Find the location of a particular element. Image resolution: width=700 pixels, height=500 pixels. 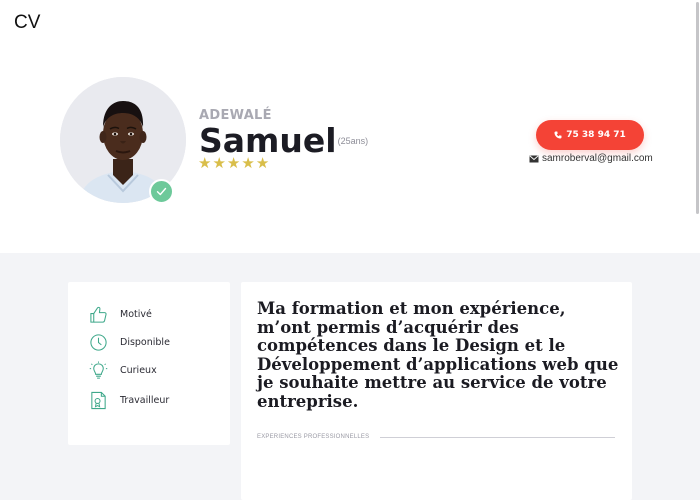

section-title: EXPERIENCES PROFESSIONNELLES is located at coordinates (313, 437).